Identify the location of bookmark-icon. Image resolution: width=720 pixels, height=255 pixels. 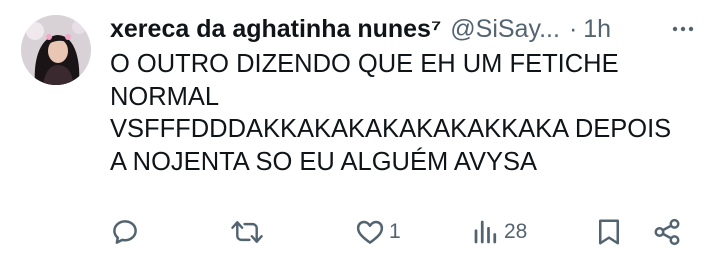
(609, 232).